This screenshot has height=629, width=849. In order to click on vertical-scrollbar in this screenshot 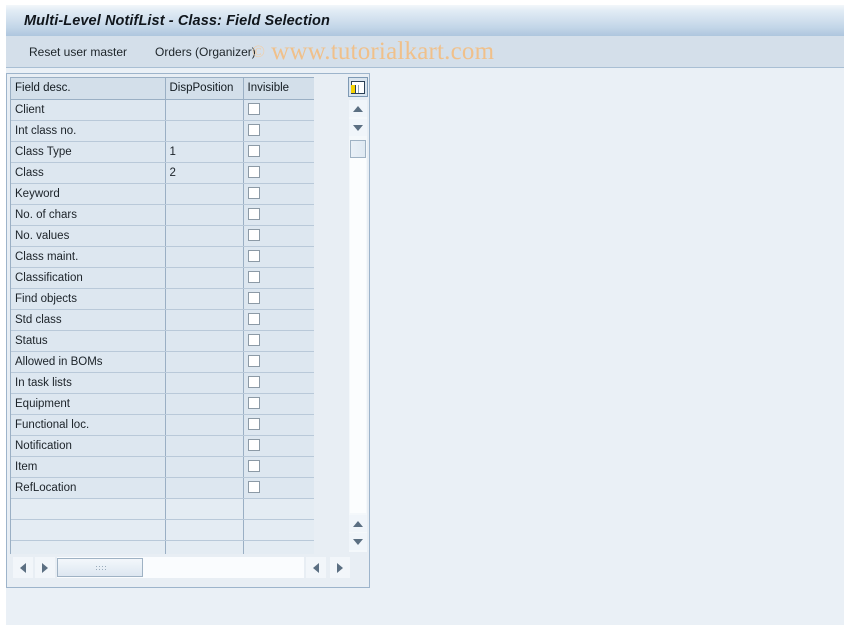, I will do `click(358, 326)`.